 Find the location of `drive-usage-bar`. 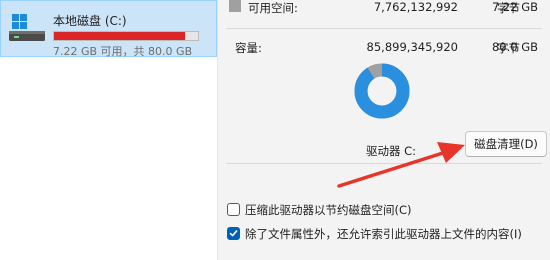

drive-usage-bar is located at coordinates (126, 36).